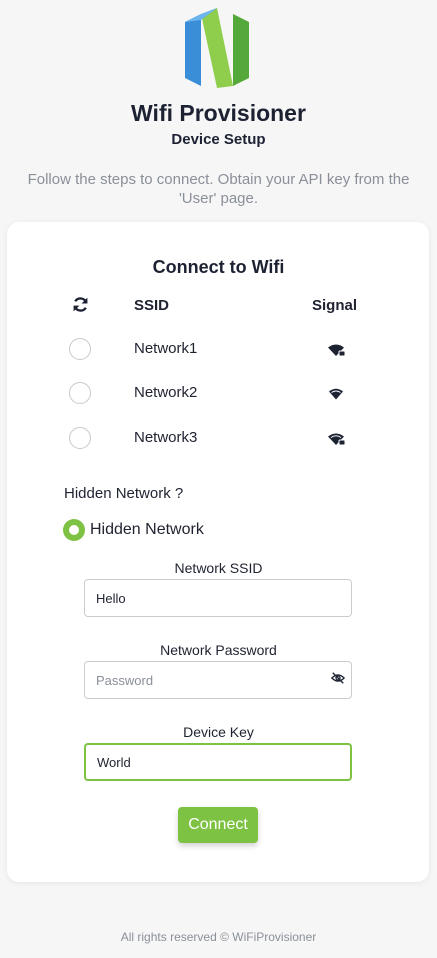 This screenshot has height=958, width=437. Describe the element at coordinates (218, 139) in the screenshot. I see `app-subtitle: Device Setup` at that location.